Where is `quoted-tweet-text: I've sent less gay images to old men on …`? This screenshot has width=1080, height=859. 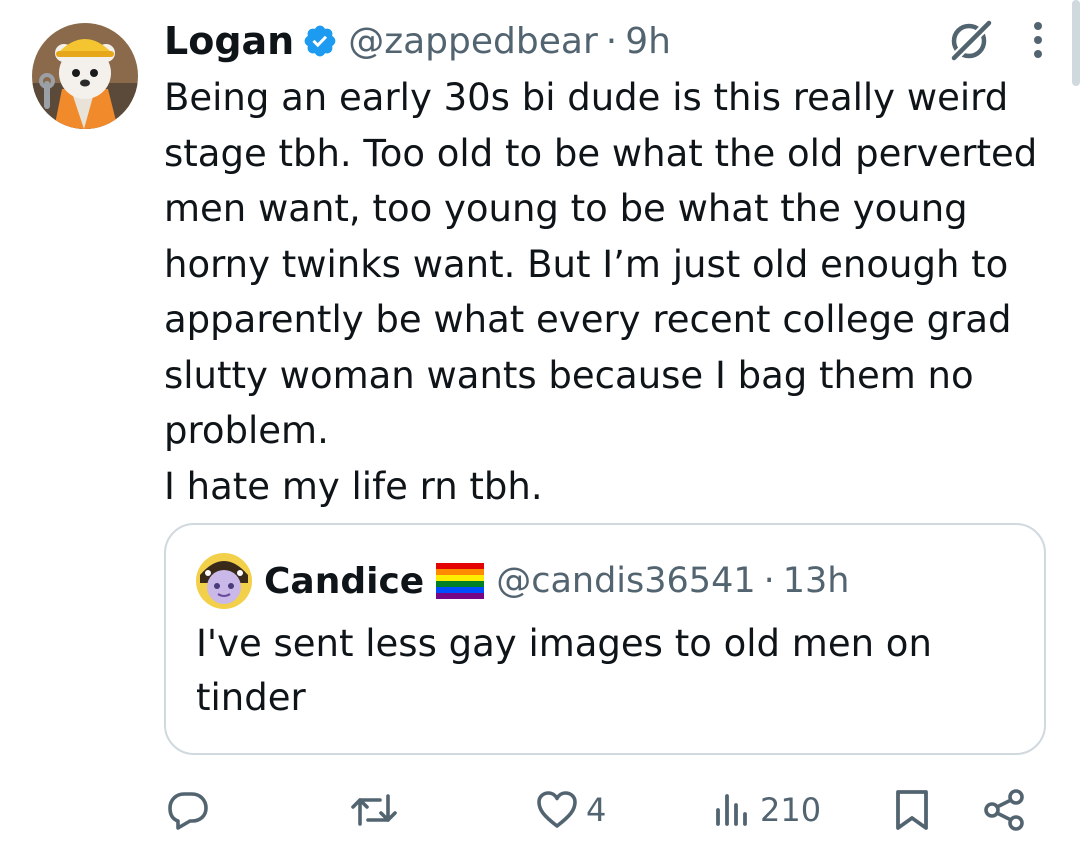 quoted-tweet-text: I've sent less gay images to old men on … is located at coordinates (564, 670).